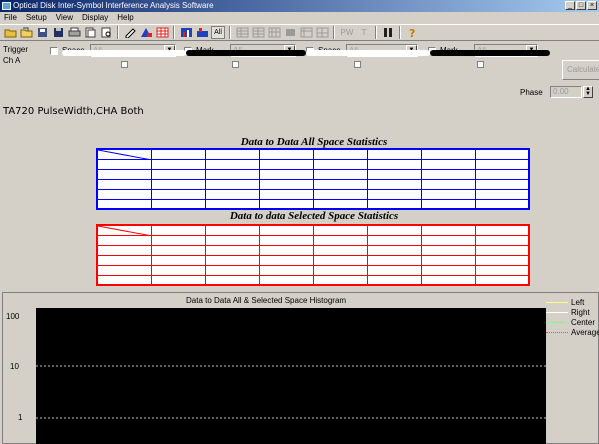 This screenshot has width=599, height=444. Describe the element at coordinates (106, 32) in the screenshot. I see `preview-icon` at that location.